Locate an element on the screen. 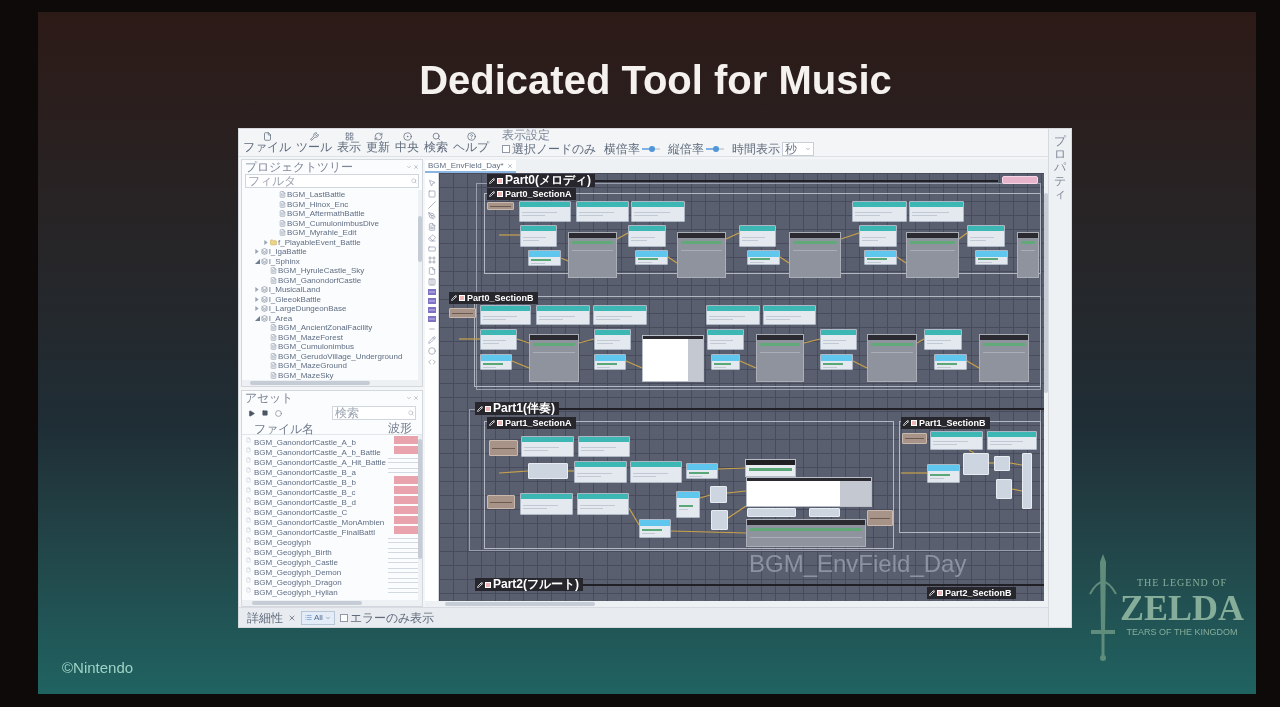 Image resolution: width=1280 pixels, height=707 pixels. tree-item: BGM_GanondorfCastle is located at coordinates (320, 280).